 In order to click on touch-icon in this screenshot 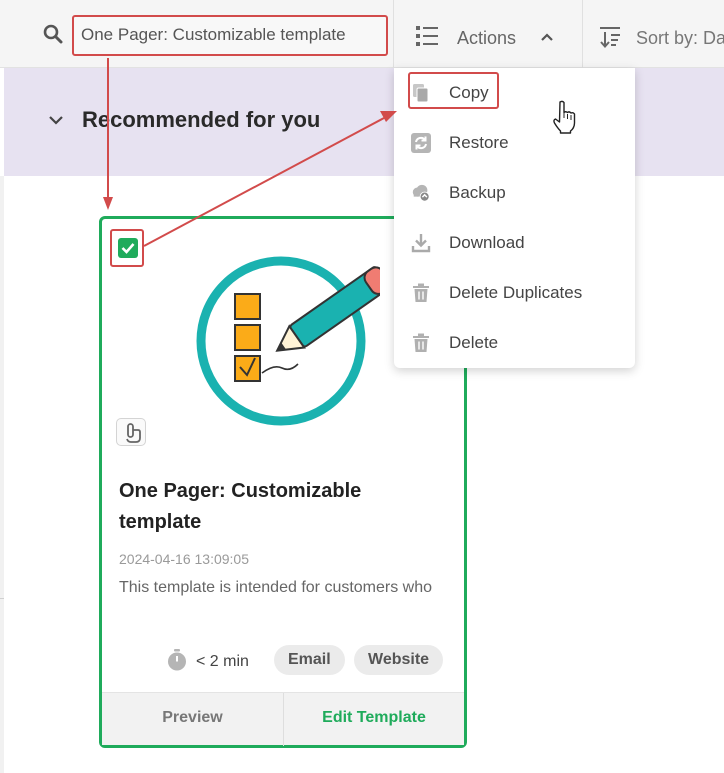, I will do `click(131, 432)`.